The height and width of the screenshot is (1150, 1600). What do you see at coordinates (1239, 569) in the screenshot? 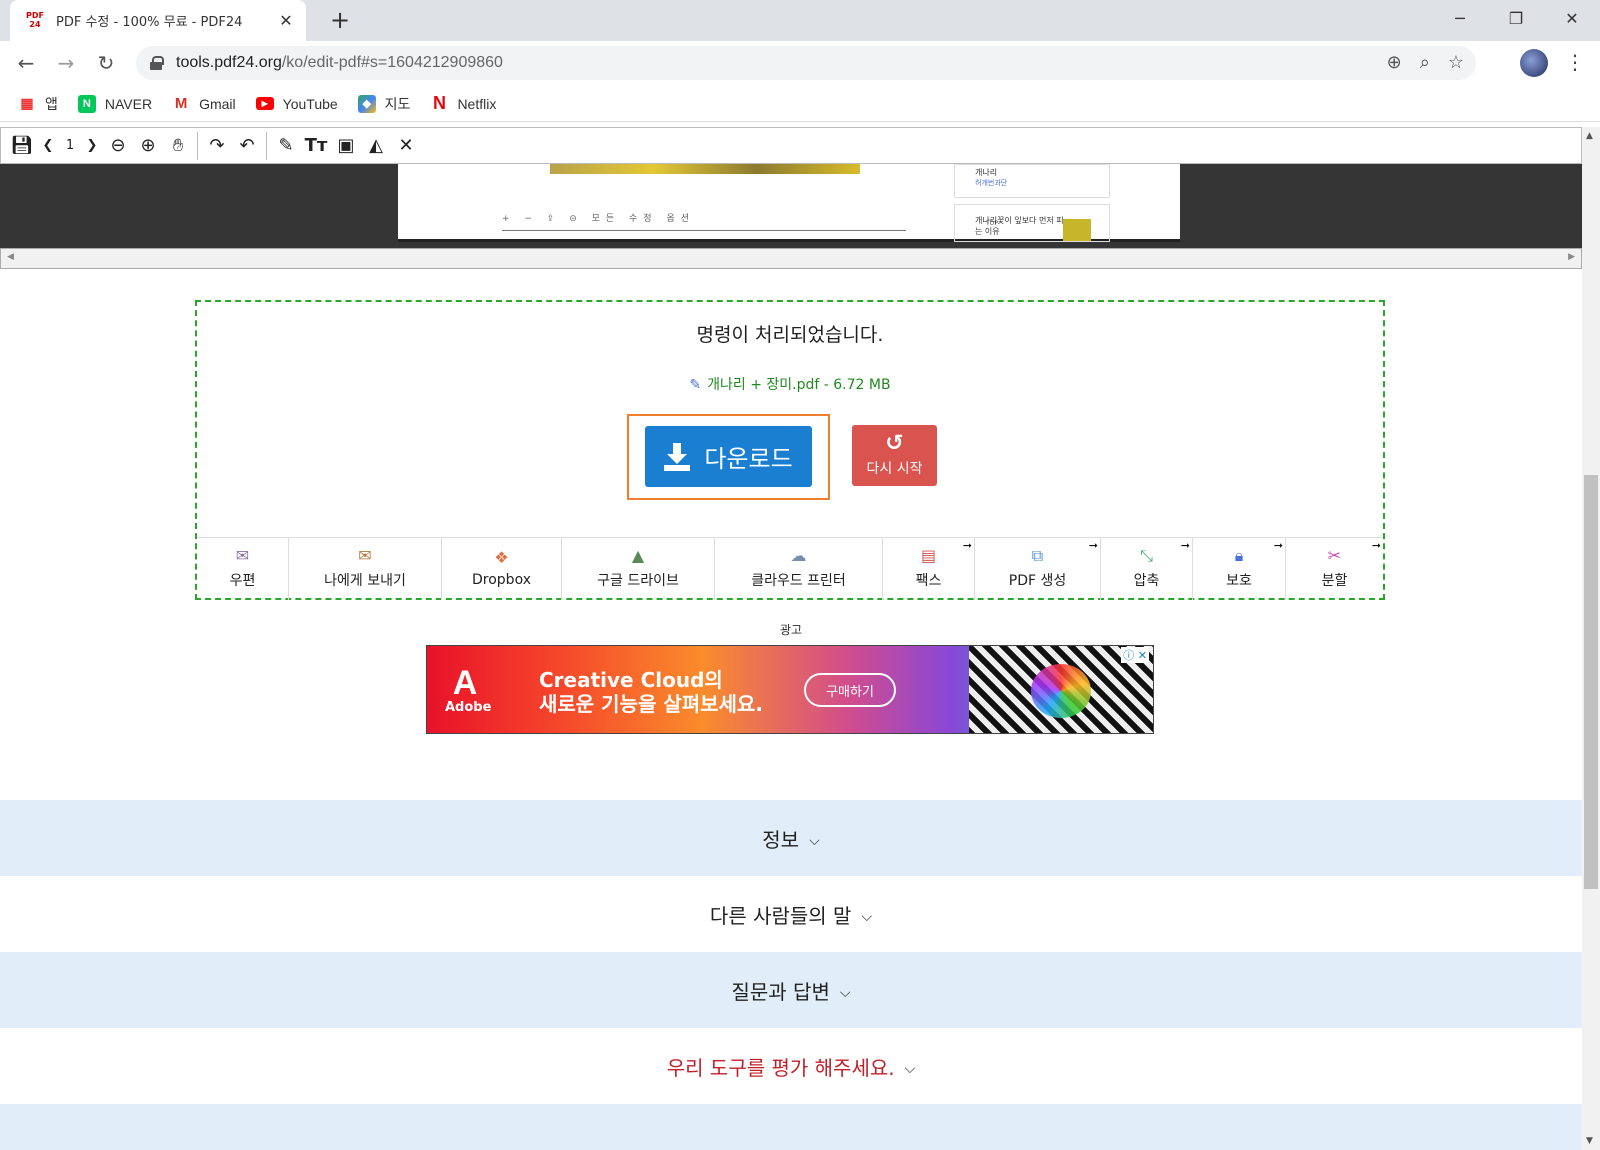
I see `action-protect: ➞ 🔒︎ 보호` at bounding box center [1239, 569].